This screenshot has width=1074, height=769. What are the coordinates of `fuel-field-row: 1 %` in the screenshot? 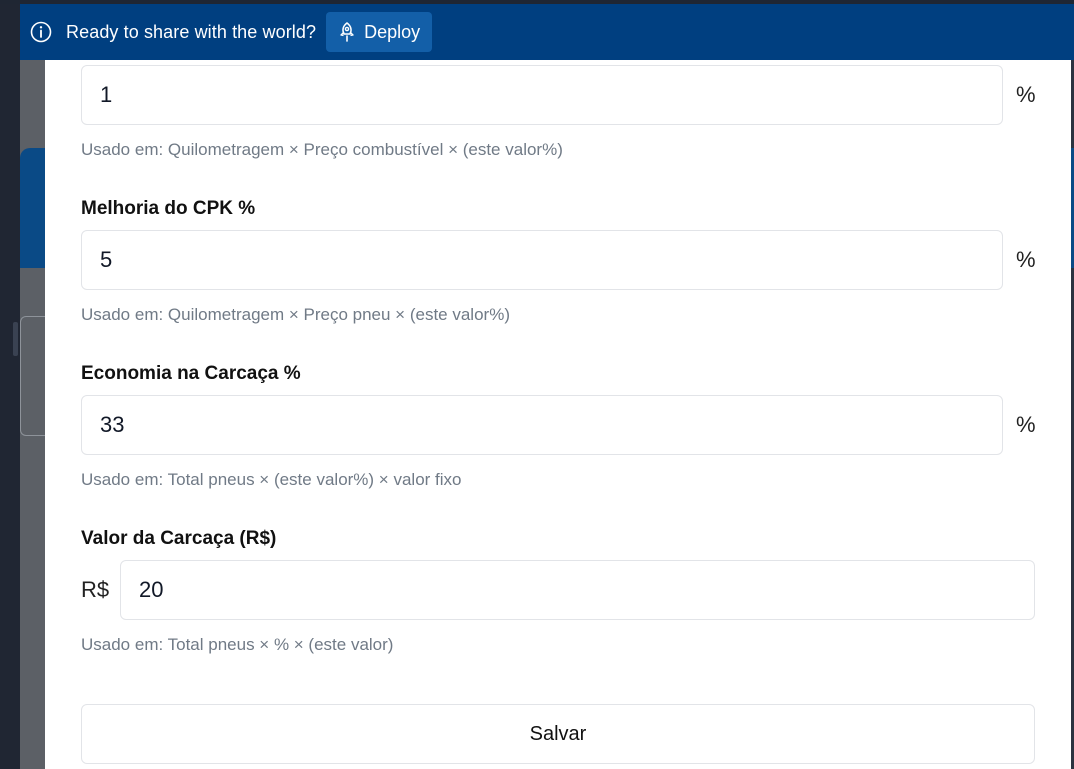 It's located at (558, 95).